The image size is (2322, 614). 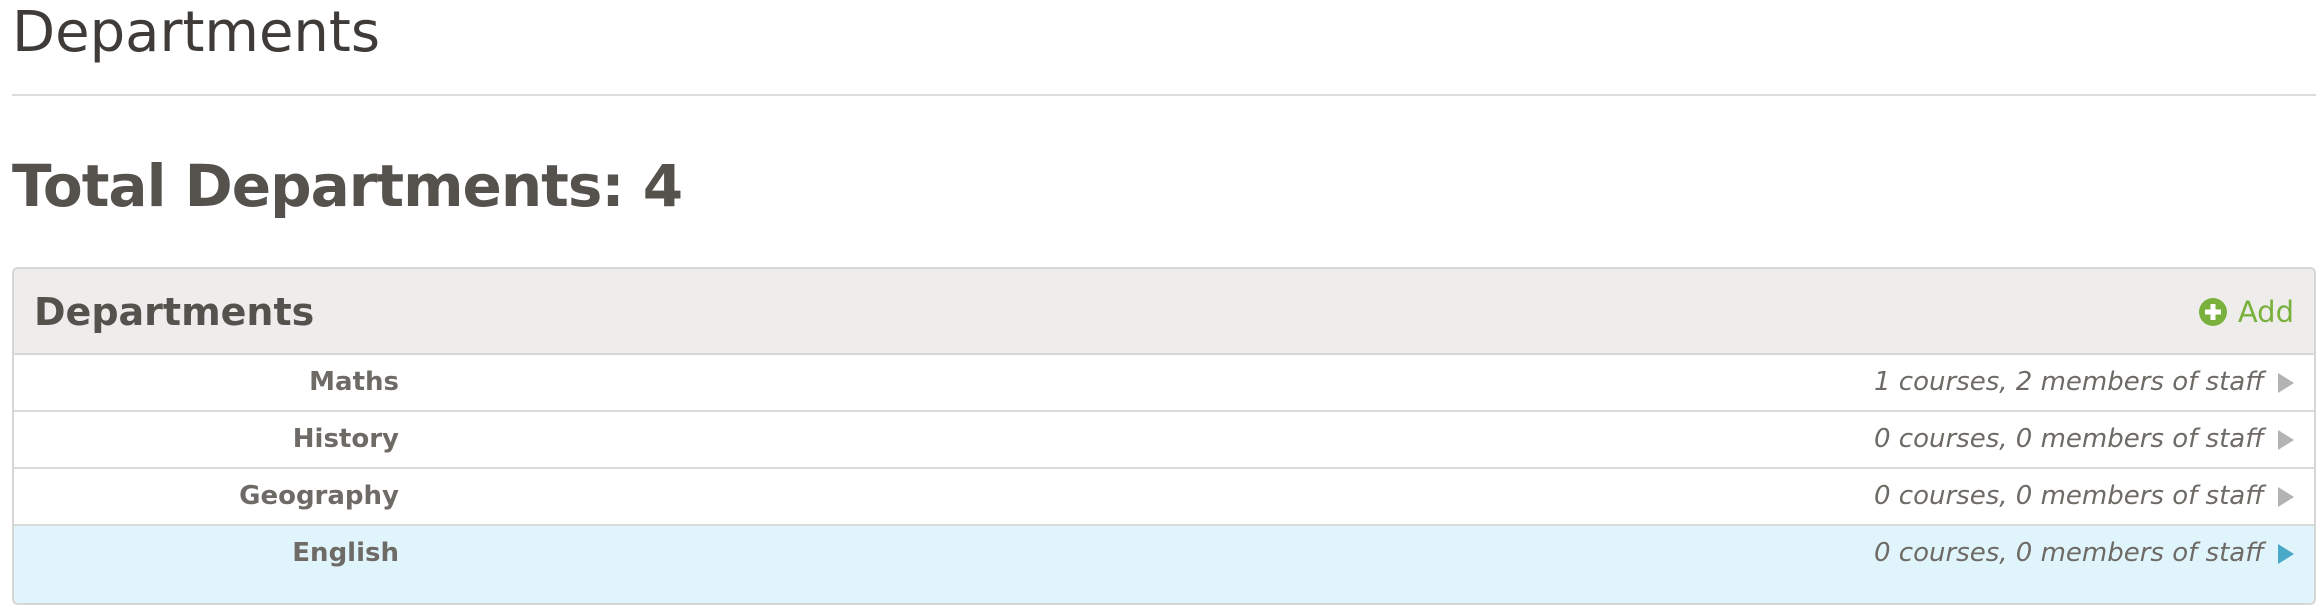 I want to click on department-row-english: English 0 courses, 0 members of staff, so click(x=1164, y=564).